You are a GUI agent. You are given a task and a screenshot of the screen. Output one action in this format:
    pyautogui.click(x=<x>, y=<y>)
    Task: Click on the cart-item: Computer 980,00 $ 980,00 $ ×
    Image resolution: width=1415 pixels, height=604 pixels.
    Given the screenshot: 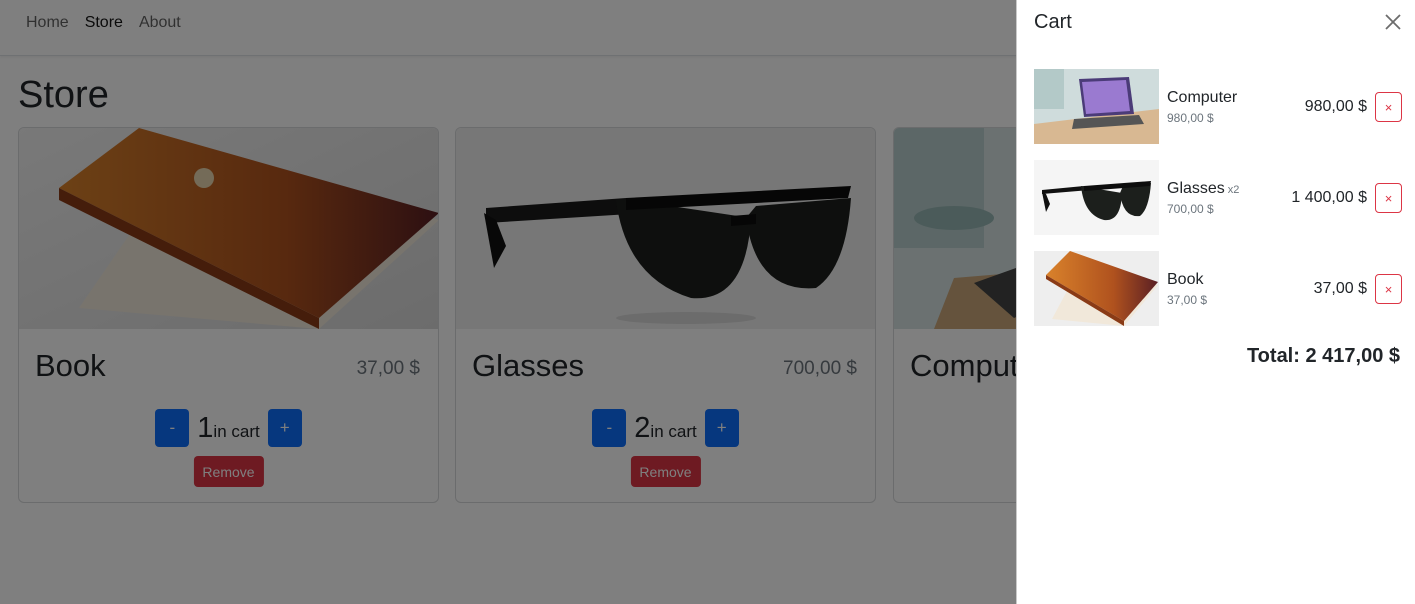 What is the action you would take?
    pyautogui.click(x=1218, y=106)
    